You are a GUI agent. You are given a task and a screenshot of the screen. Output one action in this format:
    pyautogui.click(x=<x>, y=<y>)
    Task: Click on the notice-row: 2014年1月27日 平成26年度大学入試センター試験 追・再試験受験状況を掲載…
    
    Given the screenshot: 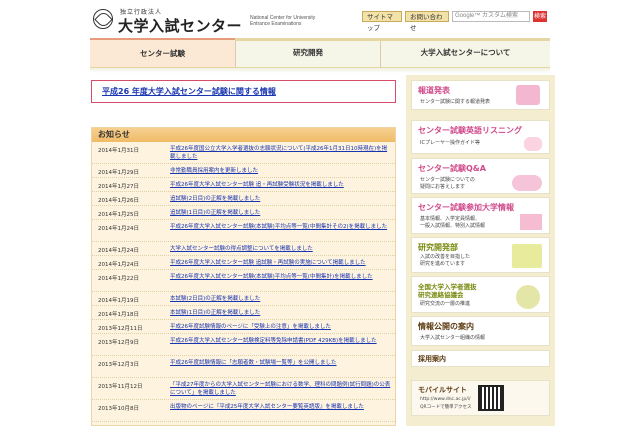 What is the action you would take?
    pyautogui.click(x=243, y=185)
    